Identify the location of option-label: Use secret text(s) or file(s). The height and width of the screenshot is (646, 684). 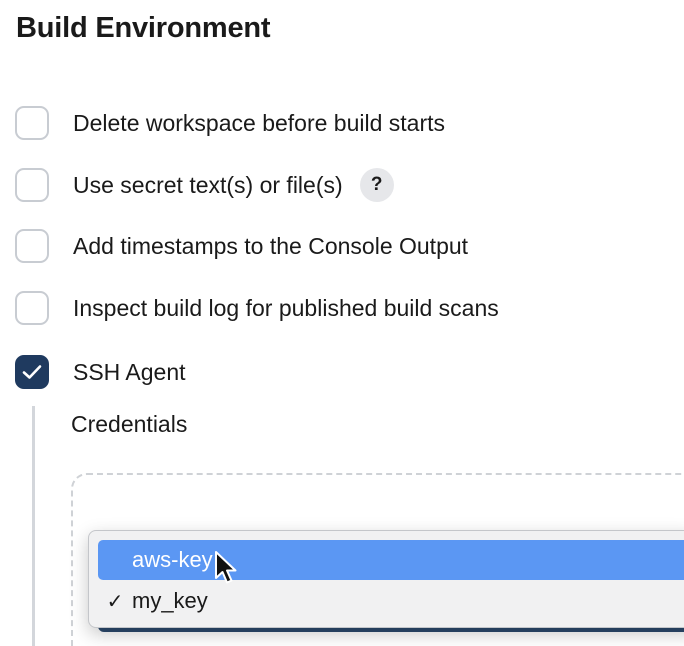
(208, 184).